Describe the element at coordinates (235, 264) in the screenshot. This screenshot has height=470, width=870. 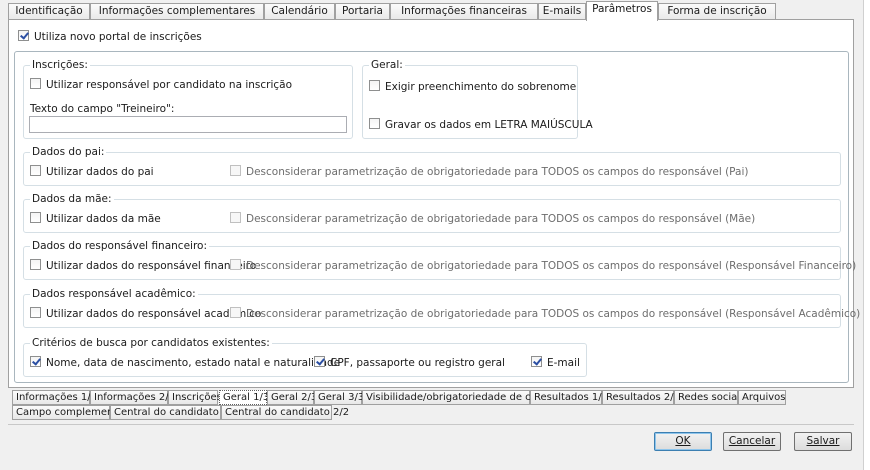
I see `financeiro-ignore-checkbox` at that location.